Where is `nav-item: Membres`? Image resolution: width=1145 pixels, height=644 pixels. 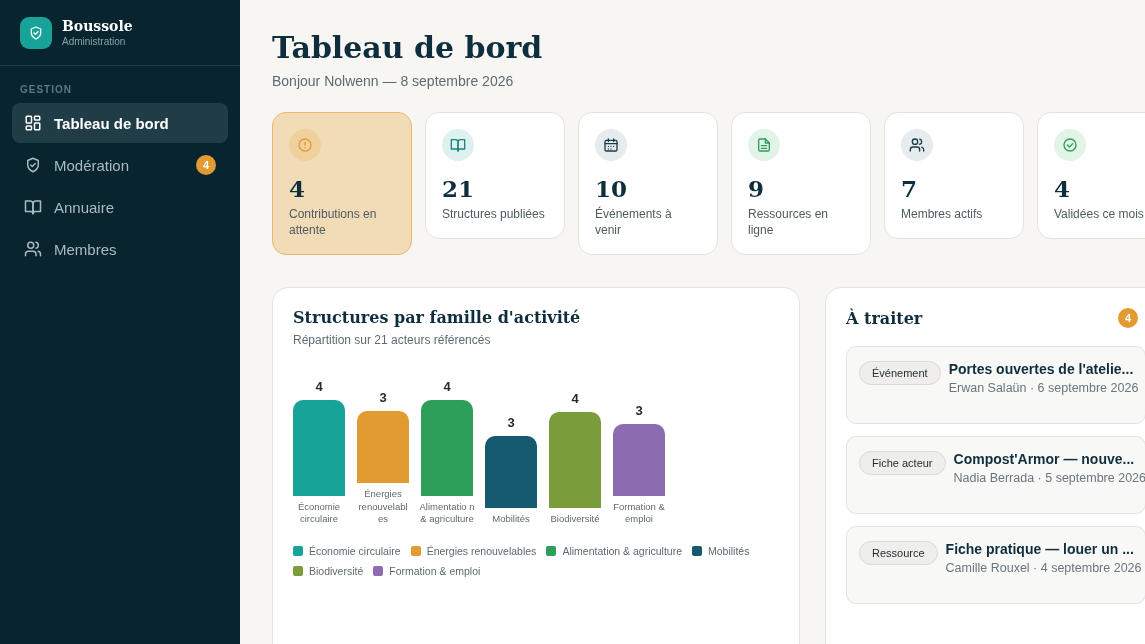 nav-item: Membres is located at coordinates (120, 249).